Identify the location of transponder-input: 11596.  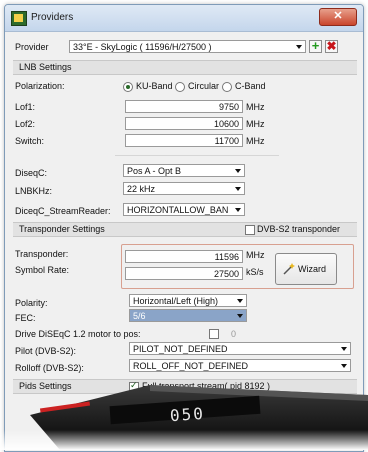
(184, 256).